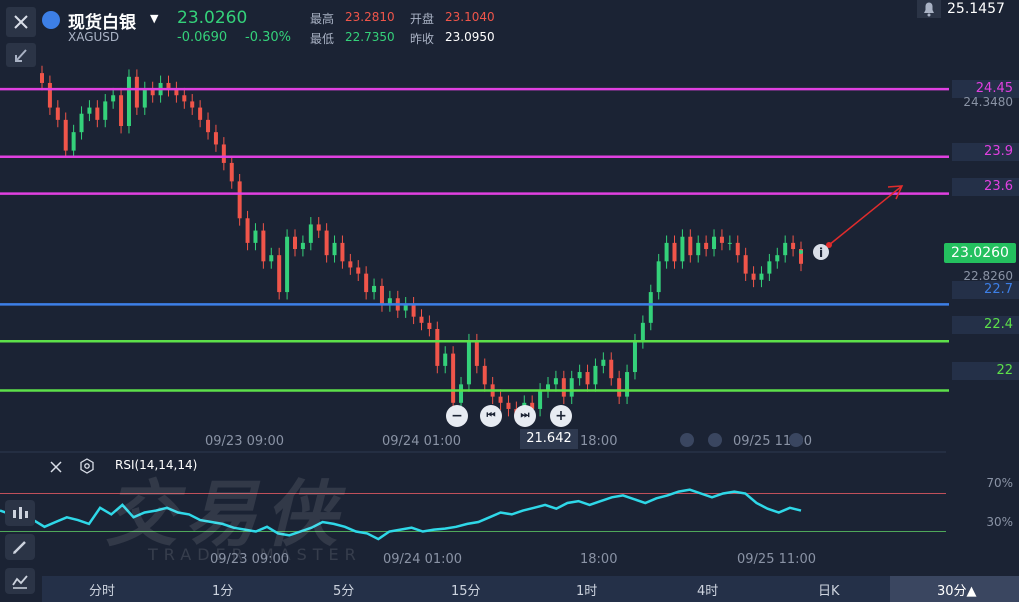  Describe the element at coordinates (212, 18) in the screenshot. I see `last-price: 23.0260` at that location.